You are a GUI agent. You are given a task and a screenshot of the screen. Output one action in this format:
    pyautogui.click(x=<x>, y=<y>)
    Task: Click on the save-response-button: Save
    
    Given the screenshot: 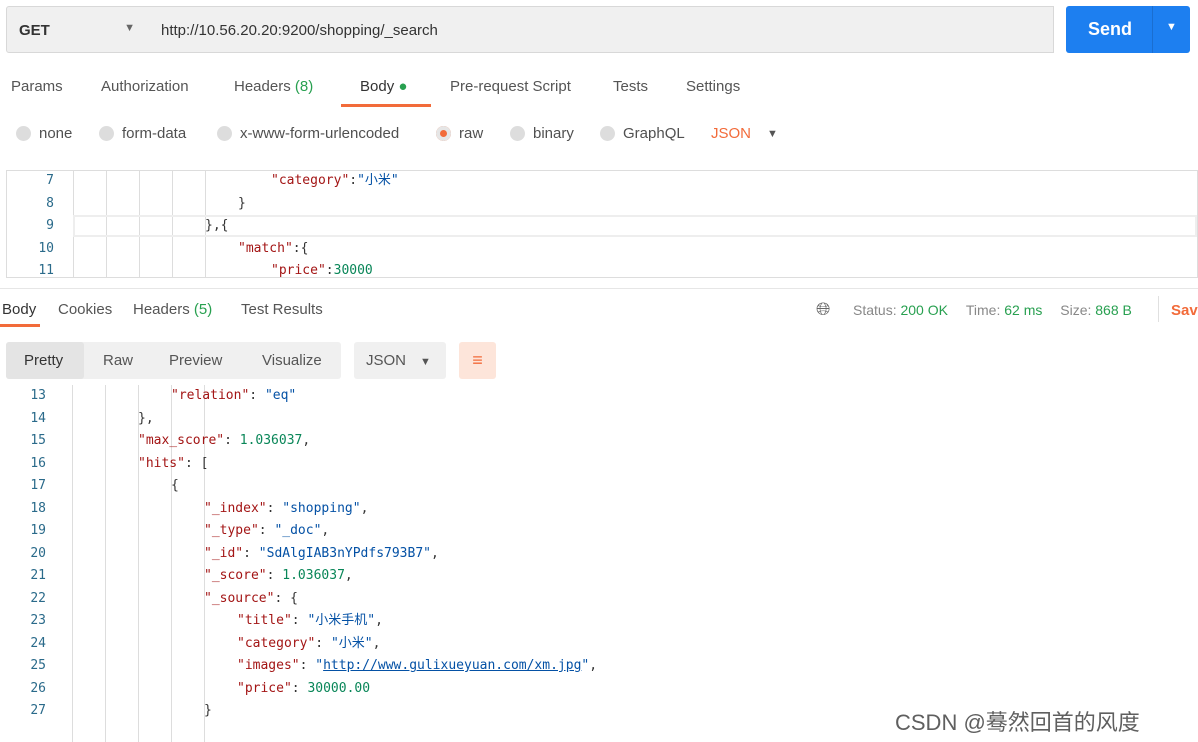 What is the action you would take?
    pyautogui.click(x=1184, y=310)
    